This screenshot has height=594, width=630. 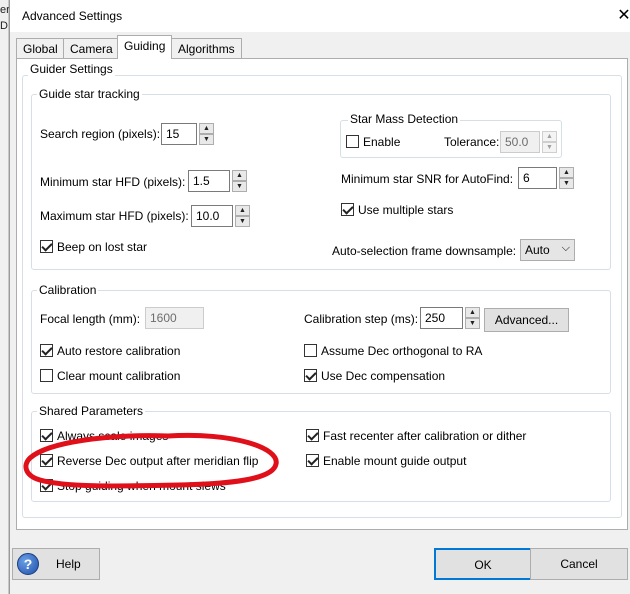 I want to click on focal-length-input: 1600, so click(x=174, y=318).